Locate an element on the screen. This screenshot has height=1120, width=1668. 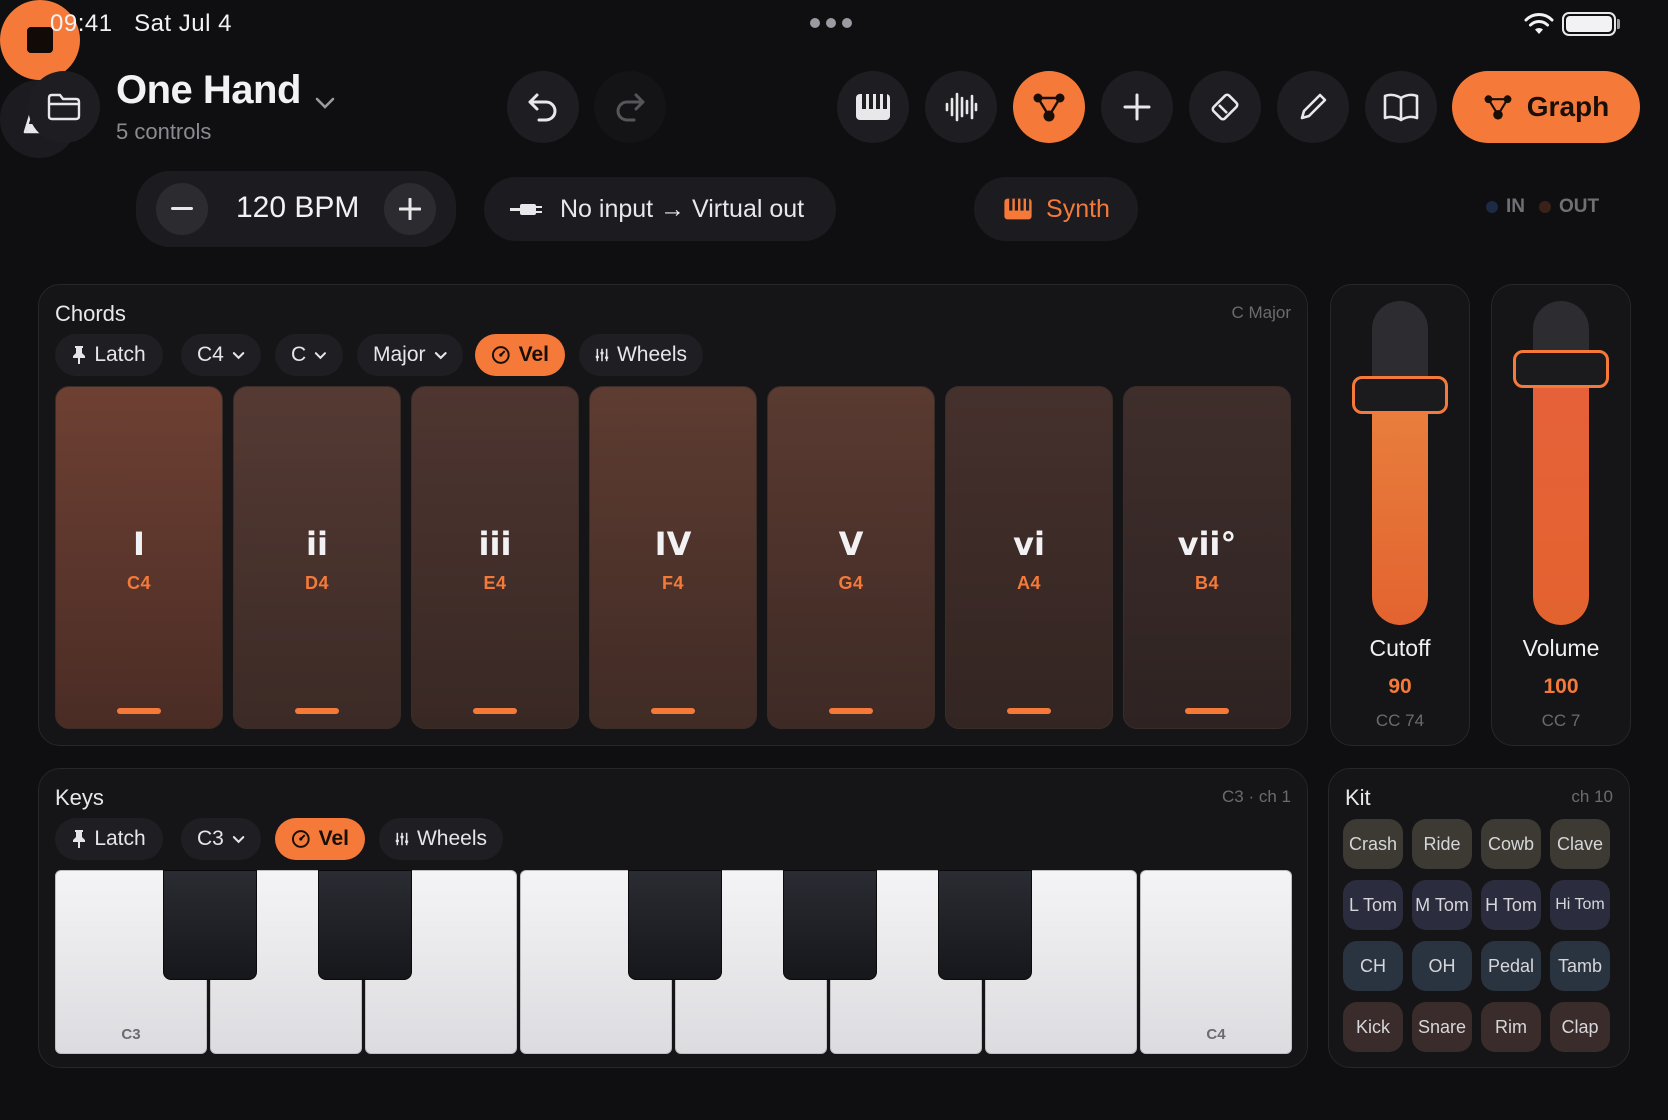
folder-icon is located at coordinates (64, 107).